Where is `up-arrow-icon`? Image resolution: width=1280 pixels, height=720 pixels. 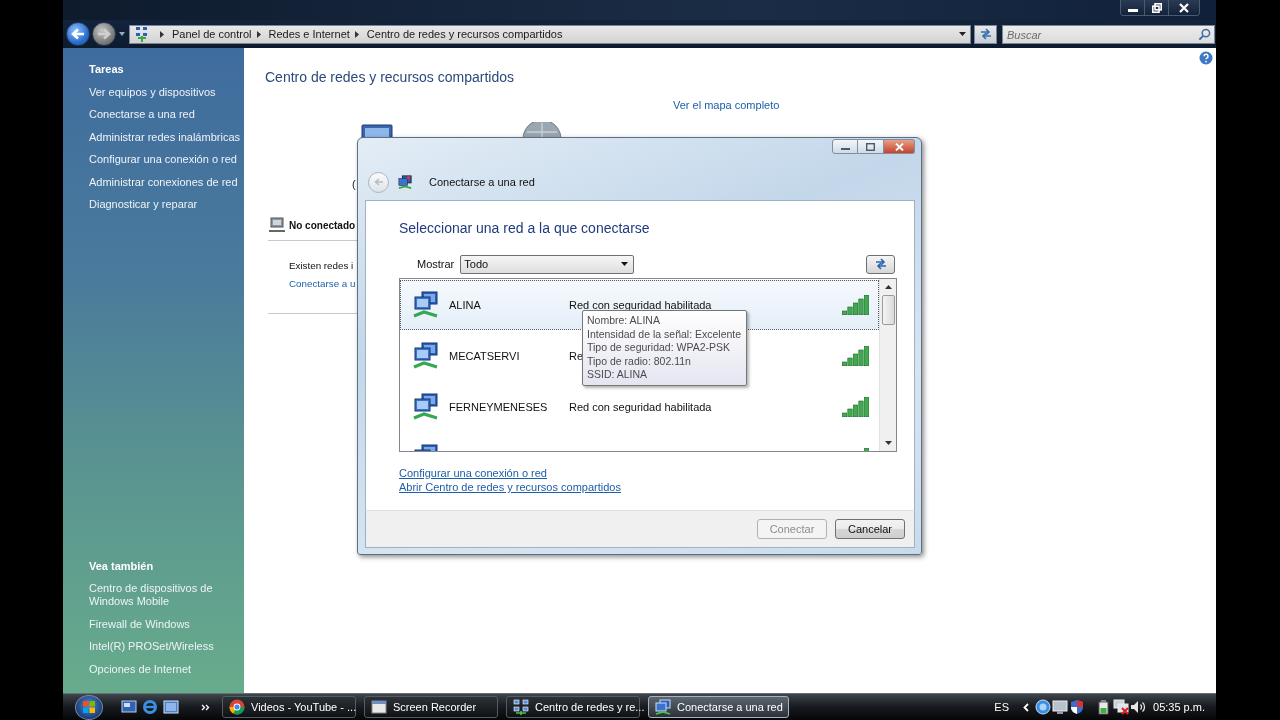 up-arrow-icon is located at coordinates (888, 287).